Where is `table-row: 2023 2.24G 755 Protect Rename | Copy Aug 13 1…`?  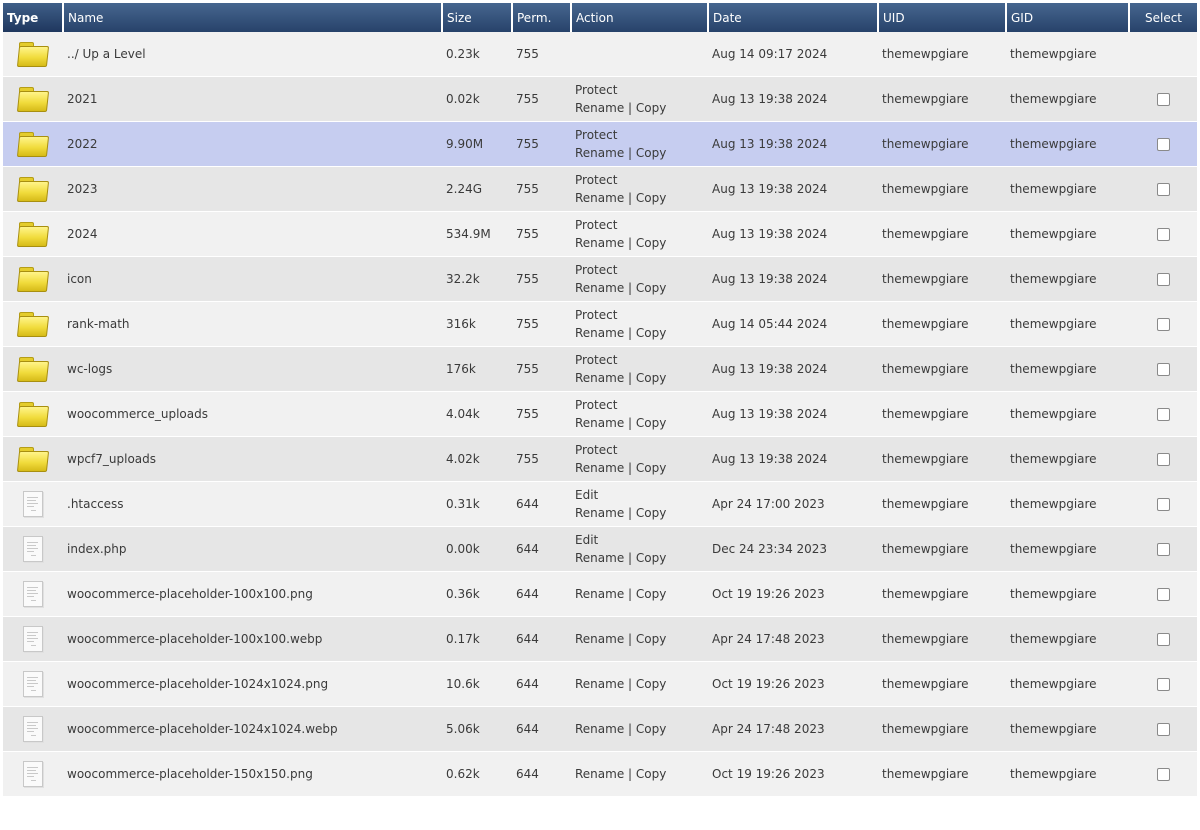 table-row: 2023 2.24G 755 Protect Rename | Copy Aug 13 1… is located at coordinates (600, 189).